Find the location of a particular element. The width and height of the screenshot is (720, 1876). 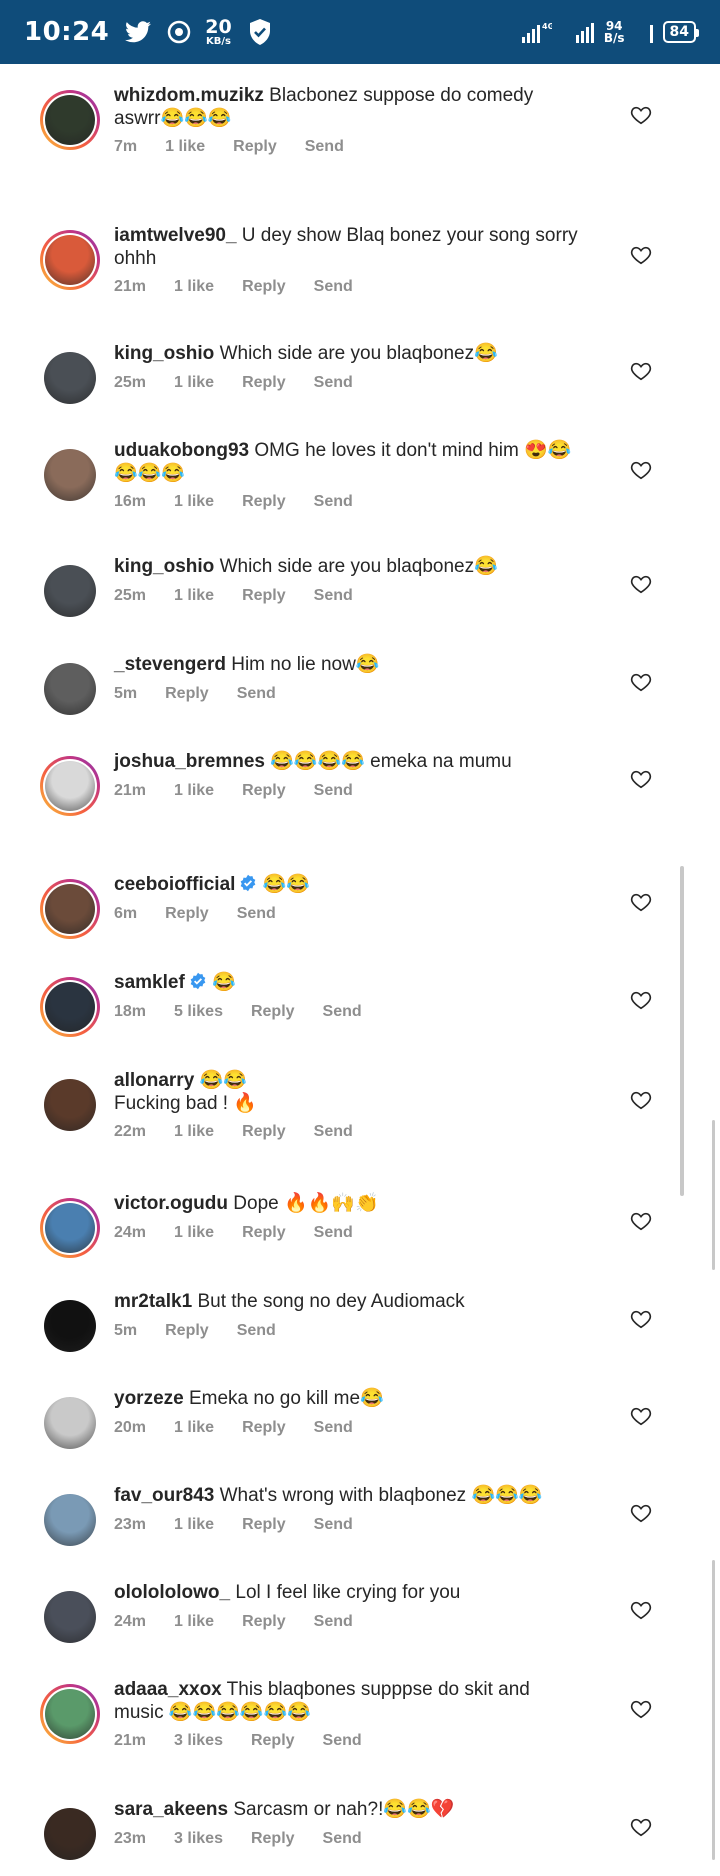

comment-username: ololololowo_ is located at coordinates (172, 1592).